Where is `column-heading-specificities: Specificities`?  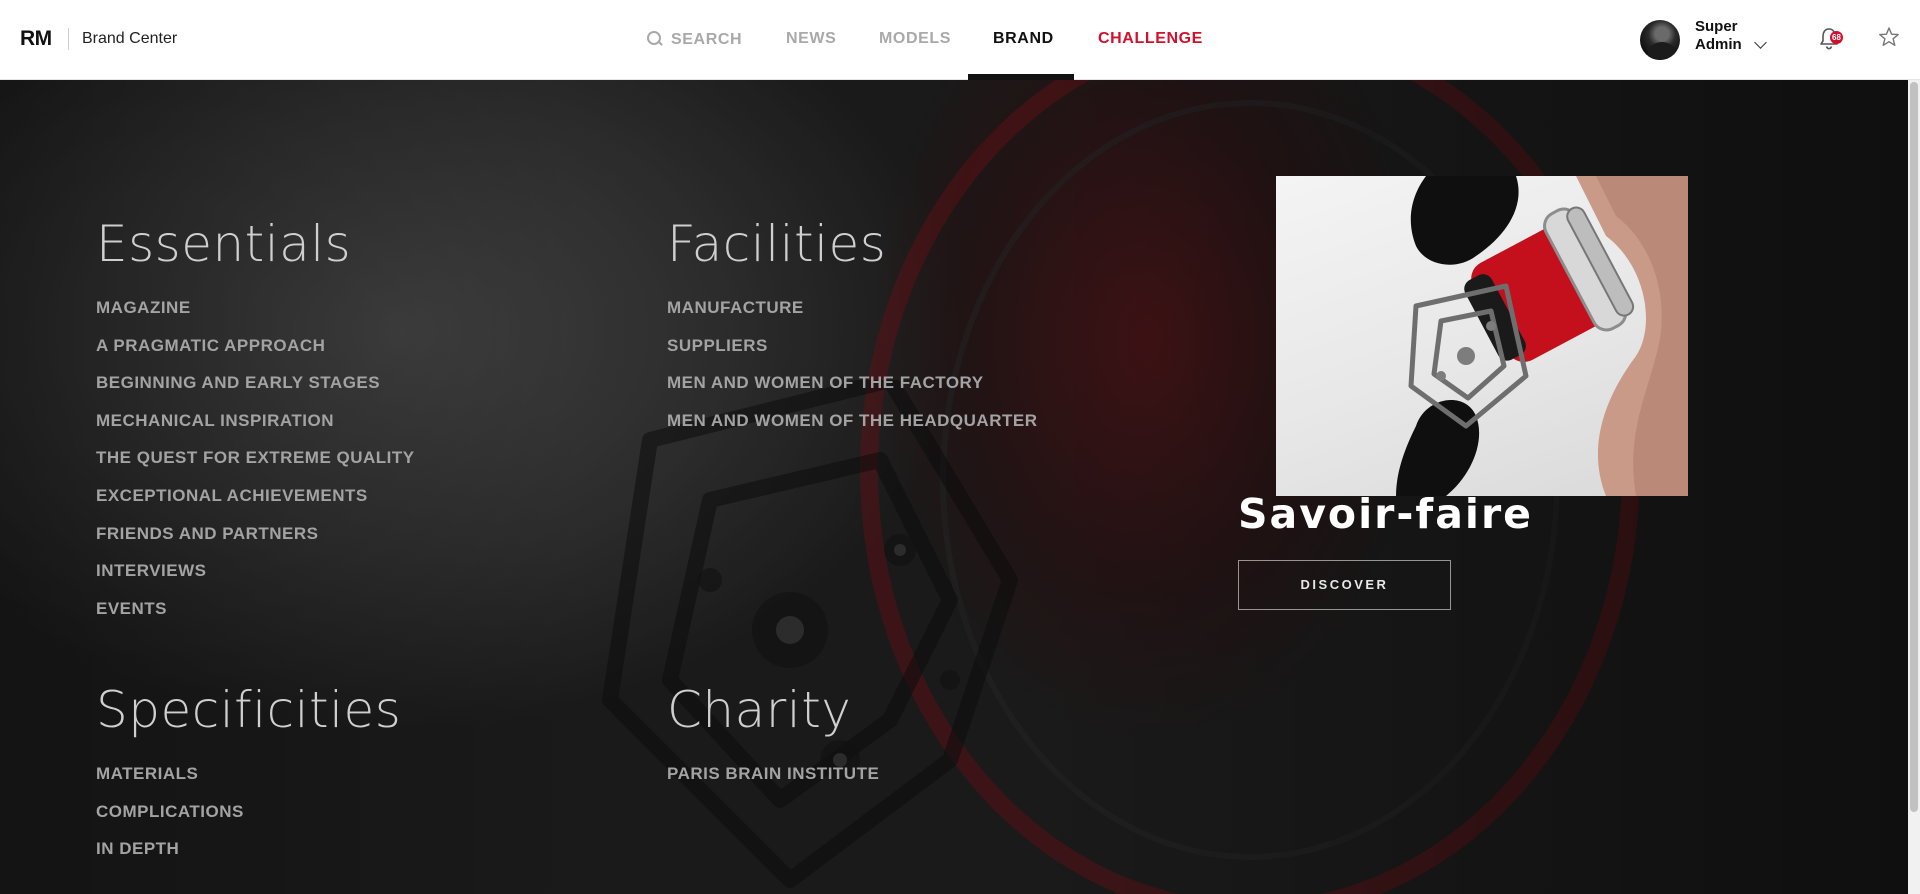 column-heading-specificities: Specificities is located at coordinates (249, 710).